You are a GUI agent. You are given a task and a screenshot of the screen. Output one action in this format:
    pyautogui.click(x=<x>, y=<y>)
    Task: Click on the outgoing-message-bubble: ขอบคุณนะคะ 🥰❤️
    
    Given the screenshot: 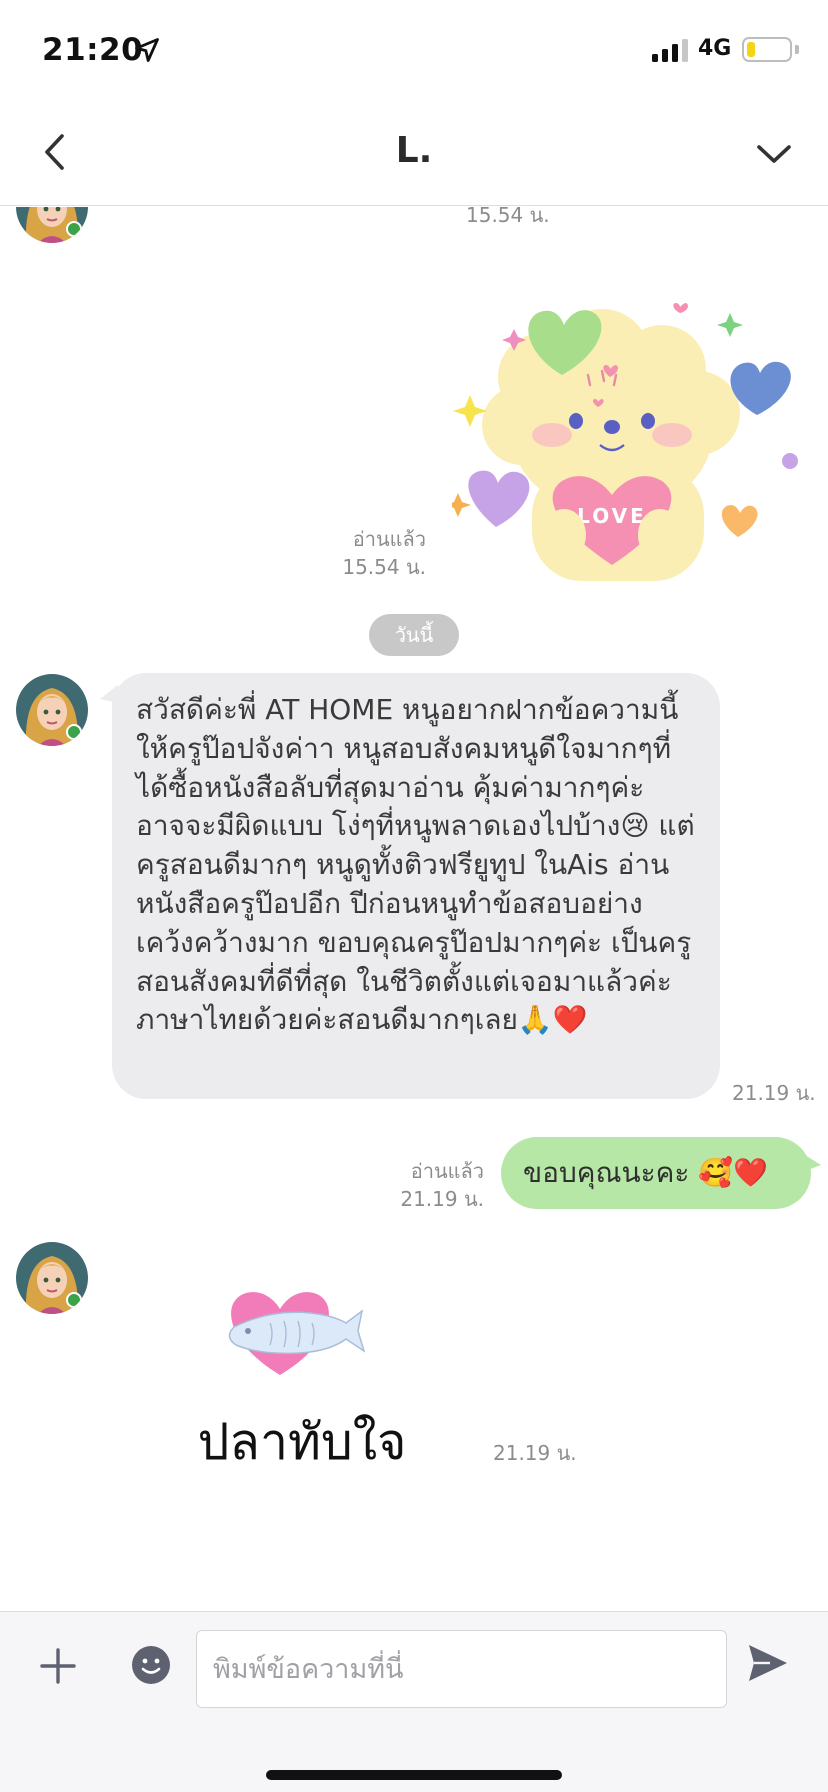 What is the action you would take?
    pyautogui.click(x=661, y=1173)
    